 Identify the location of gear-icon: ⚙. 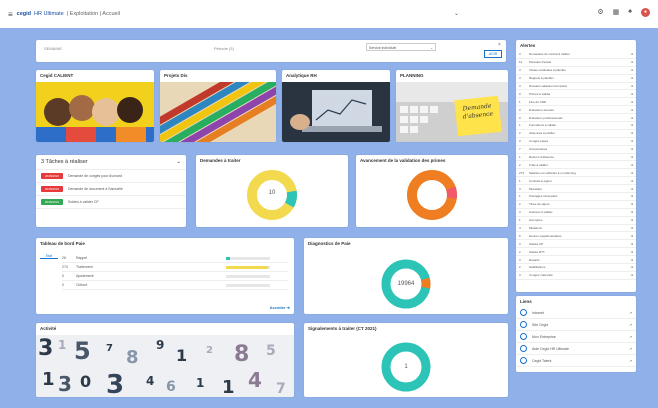
(600, 12).